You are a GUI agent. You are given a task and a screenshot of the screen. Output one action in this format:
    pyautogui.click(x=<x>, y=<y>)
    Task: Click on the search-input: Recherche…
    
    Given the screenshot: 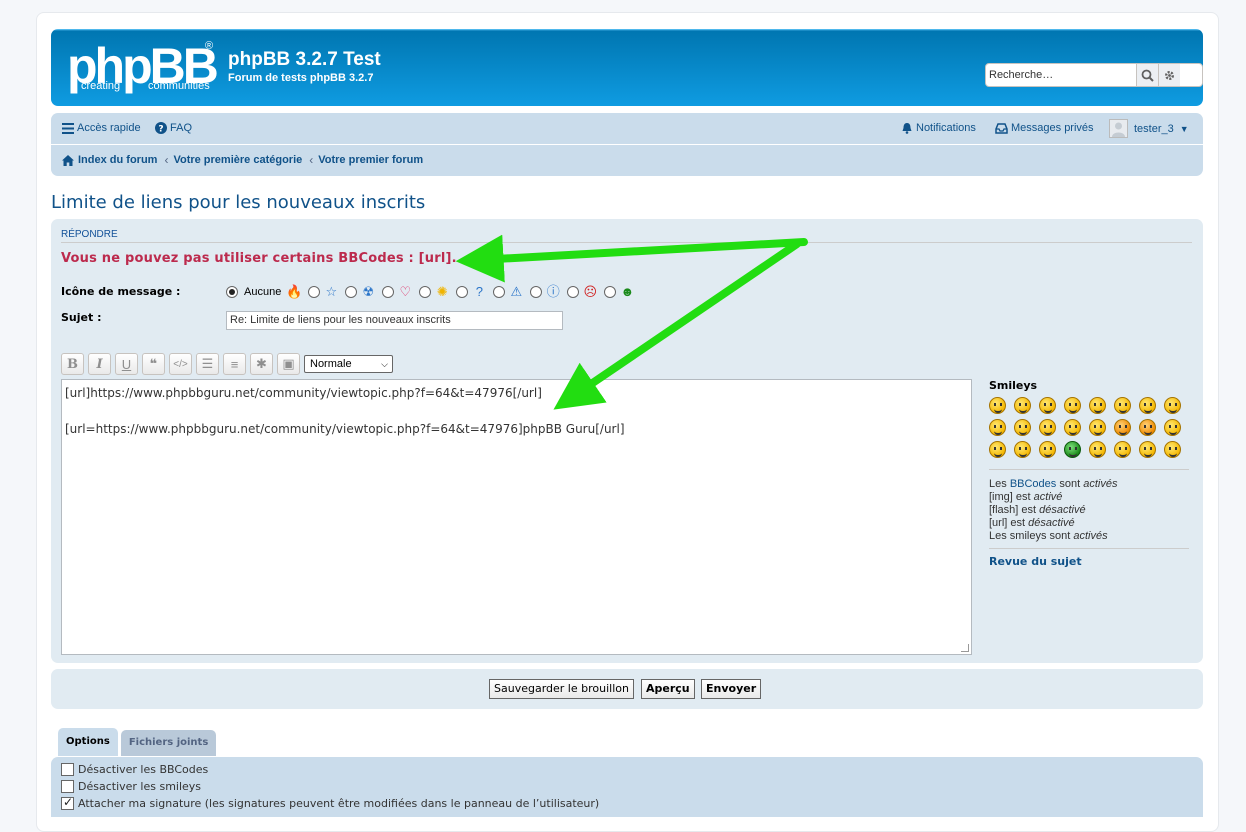 What is the action you would take?
    pyautogui.click(x=1061, y=75)
    